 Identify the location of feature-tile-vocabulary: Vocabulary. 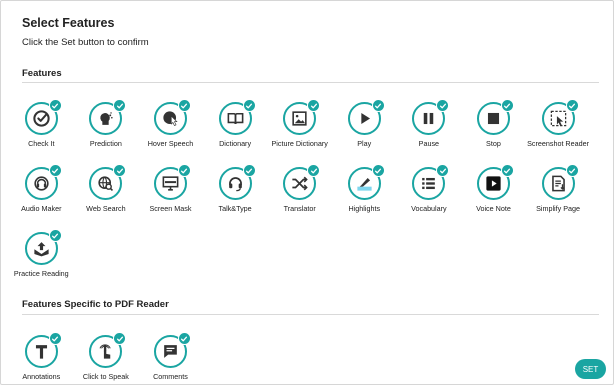
(429, 194).